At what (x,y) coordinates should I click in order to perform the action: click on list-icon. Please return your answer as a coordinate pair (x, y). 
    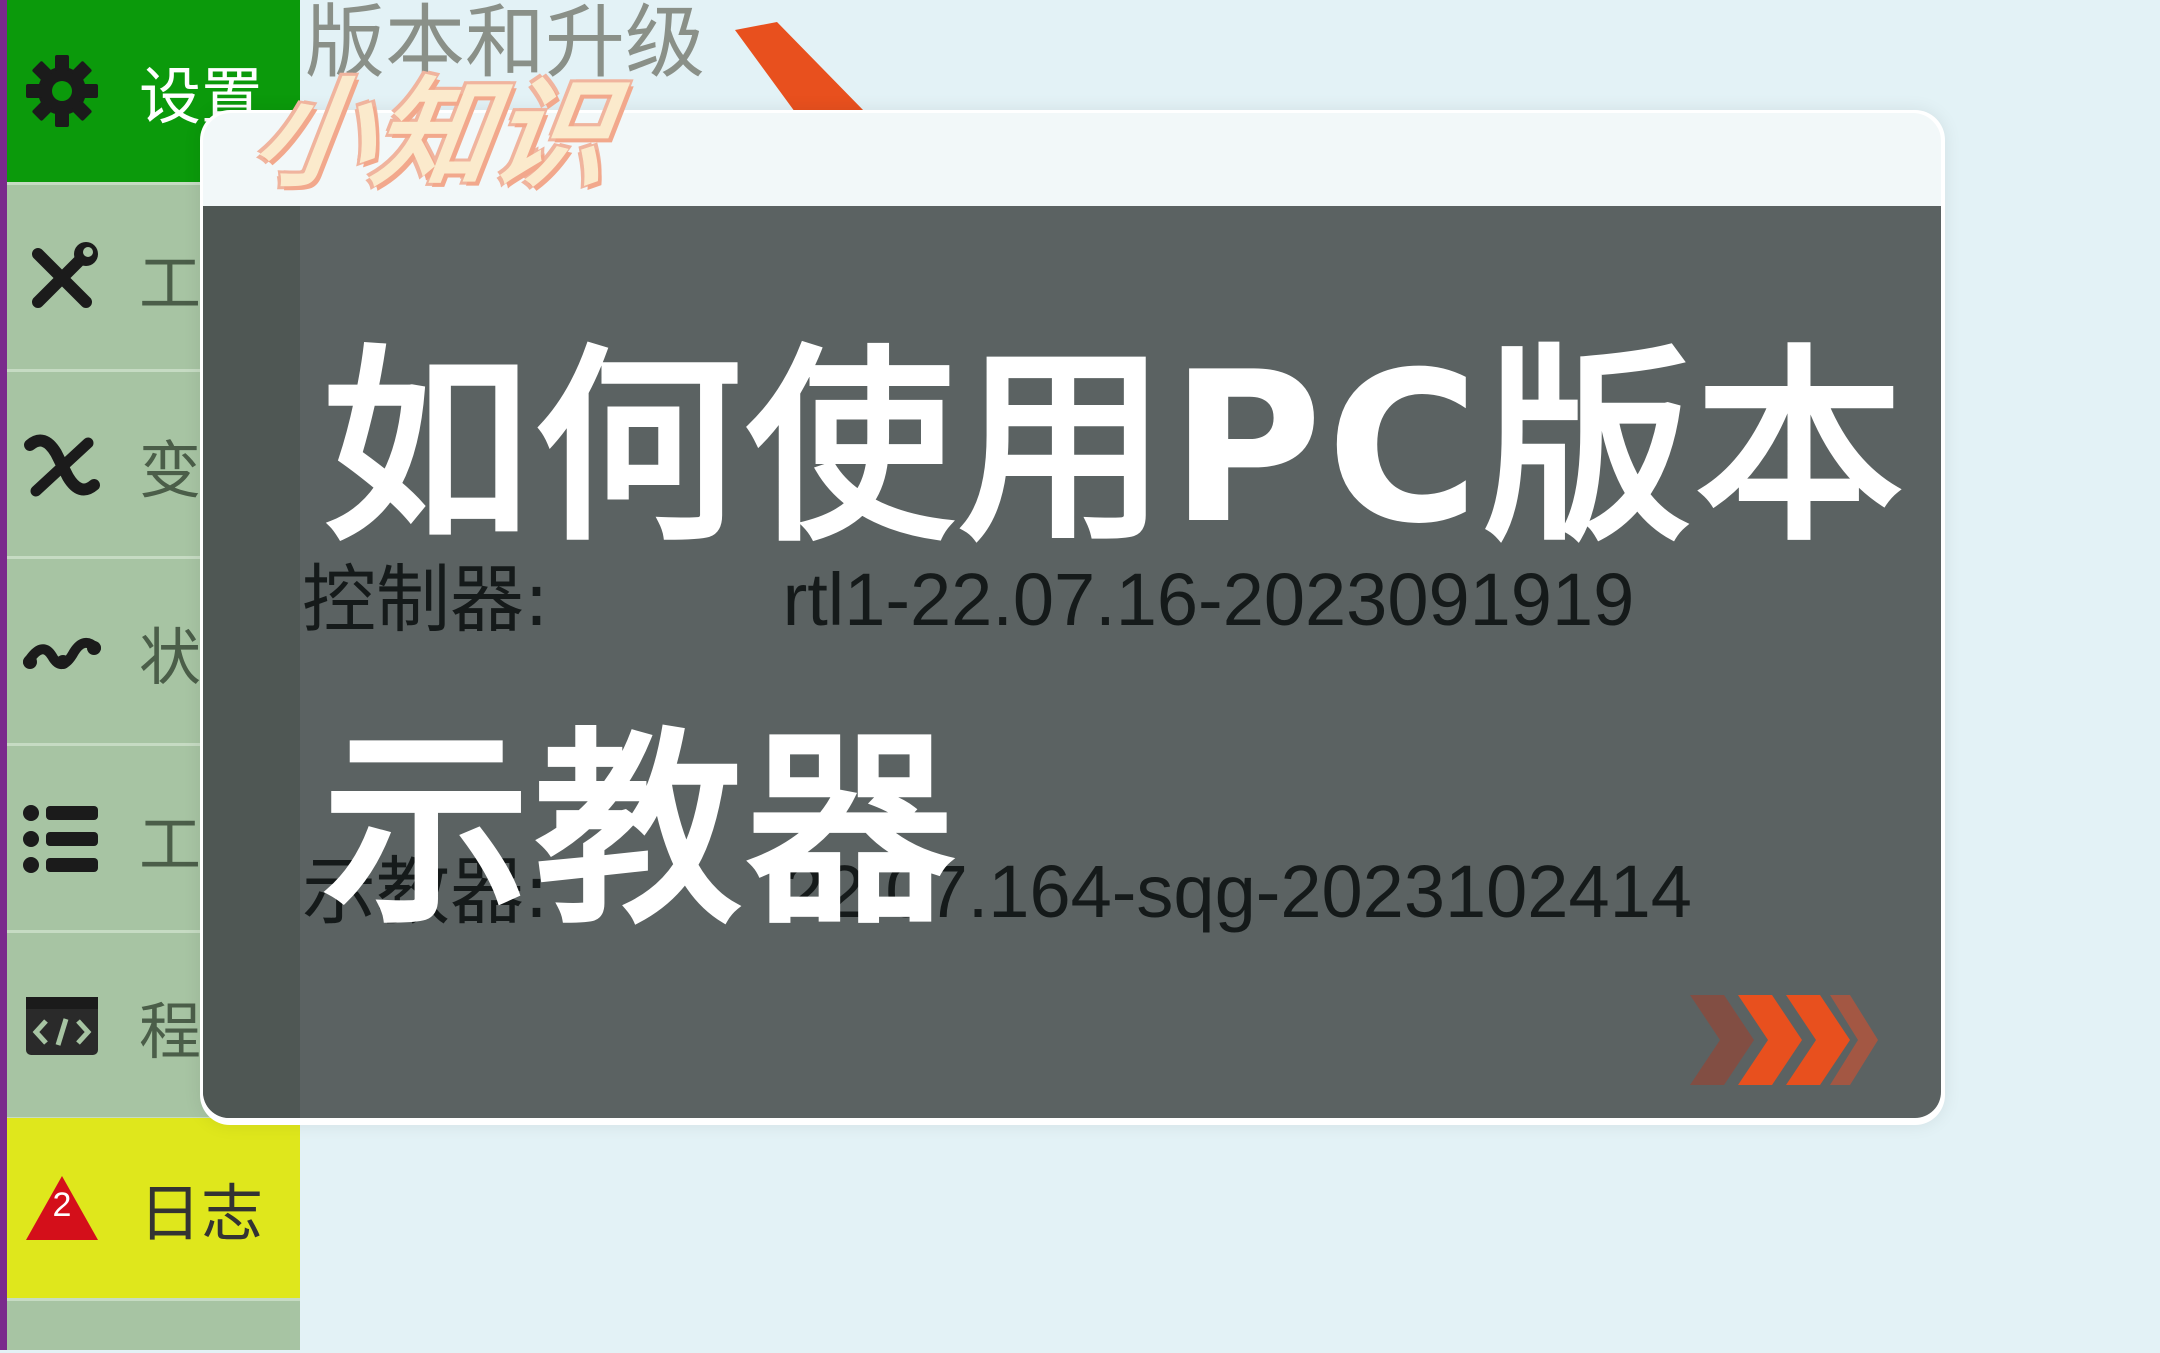
    Looking at the image, I should click on (62, 839).